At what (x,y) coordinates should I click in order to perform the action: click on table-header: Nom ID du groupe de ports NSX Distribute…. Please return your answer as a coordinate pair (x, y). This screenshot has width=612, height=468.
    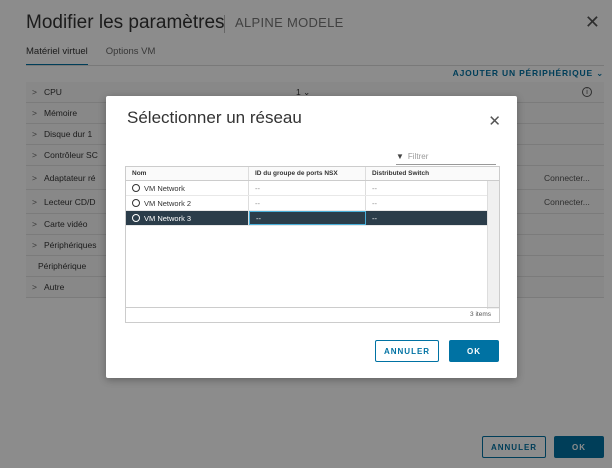
    Looking at the image, I should click on (312, 174).